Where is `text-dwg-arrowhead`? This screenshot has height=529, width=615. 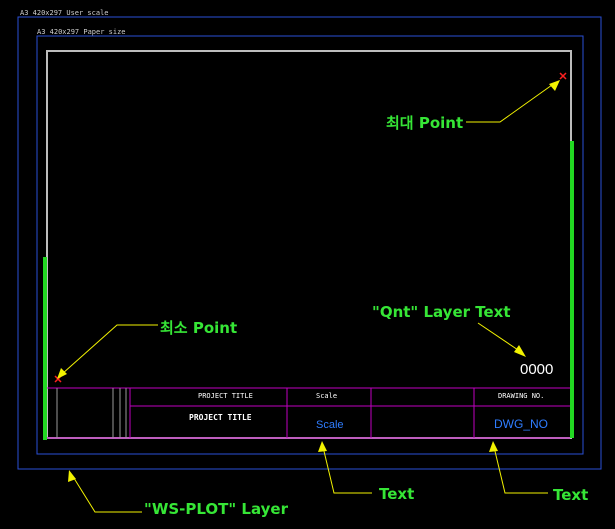 text-dwg-arrowhead is located at coordinates (493, 446).